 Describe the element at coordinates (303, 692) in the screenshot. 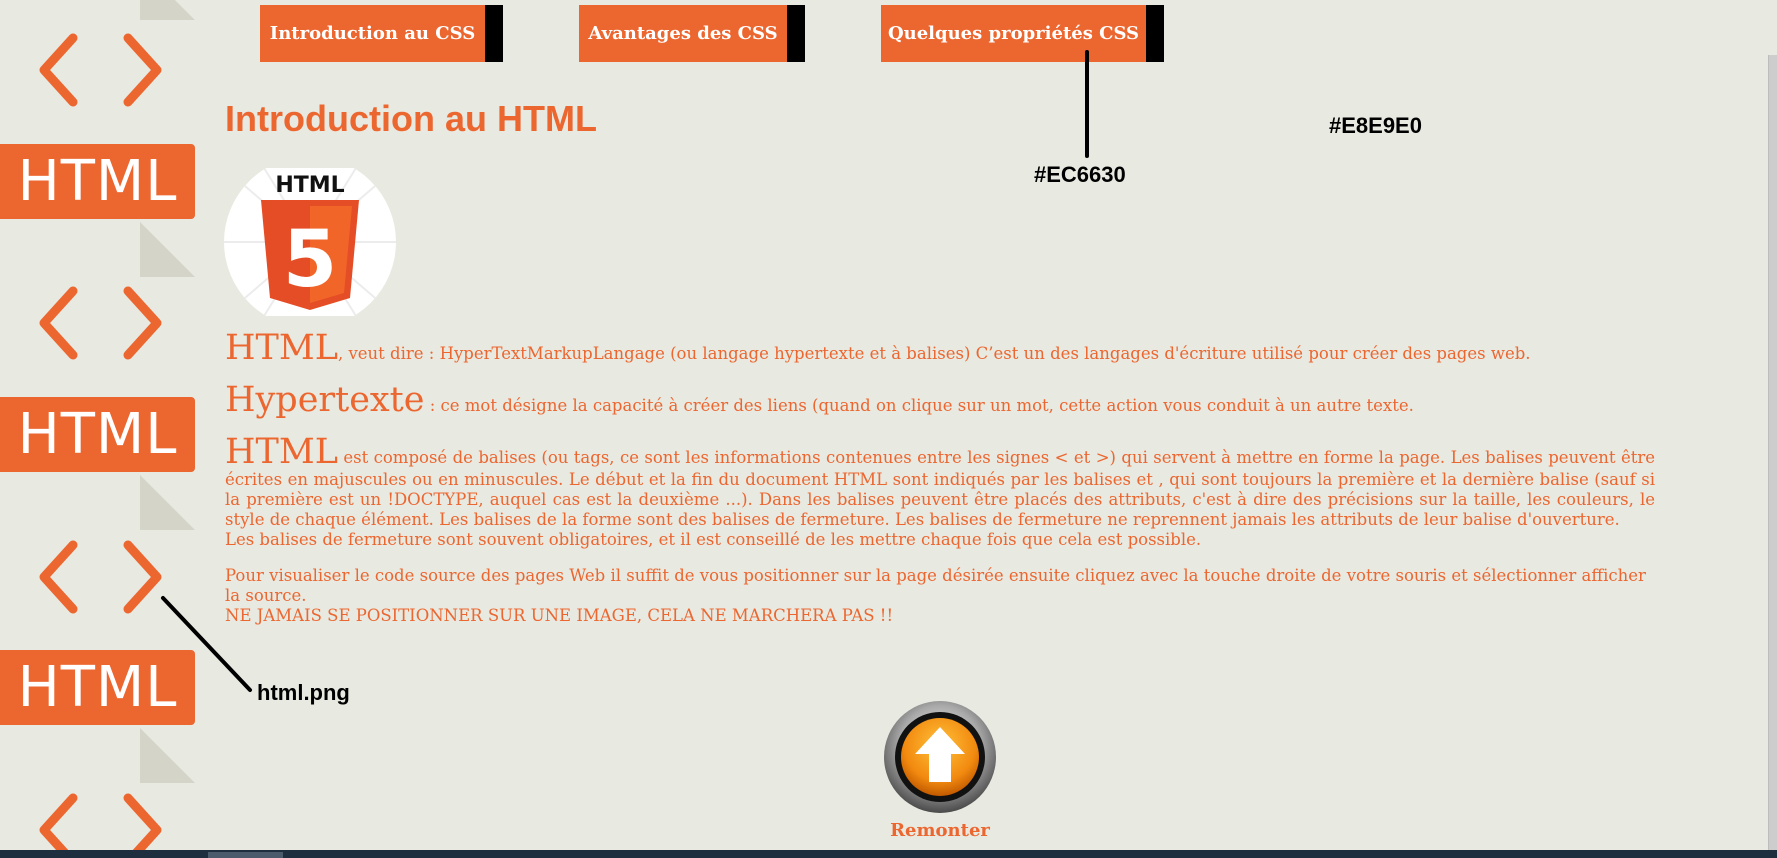

I see `annotation-sidebar-image: html.png` at that location.